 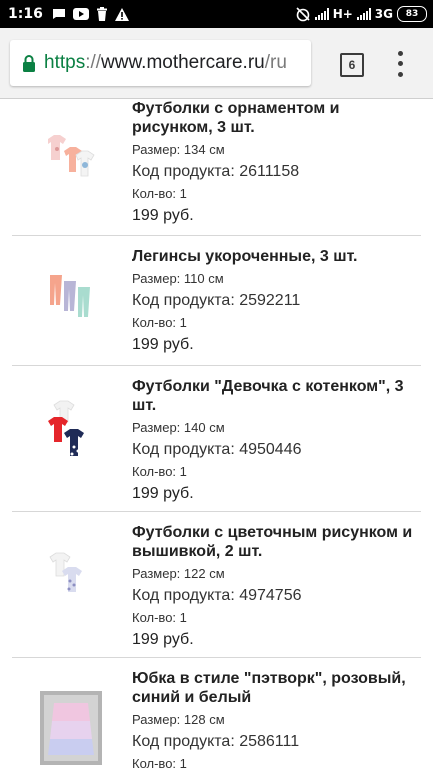 I want to click on overflow-menu-button, so click(x=400, y=64).